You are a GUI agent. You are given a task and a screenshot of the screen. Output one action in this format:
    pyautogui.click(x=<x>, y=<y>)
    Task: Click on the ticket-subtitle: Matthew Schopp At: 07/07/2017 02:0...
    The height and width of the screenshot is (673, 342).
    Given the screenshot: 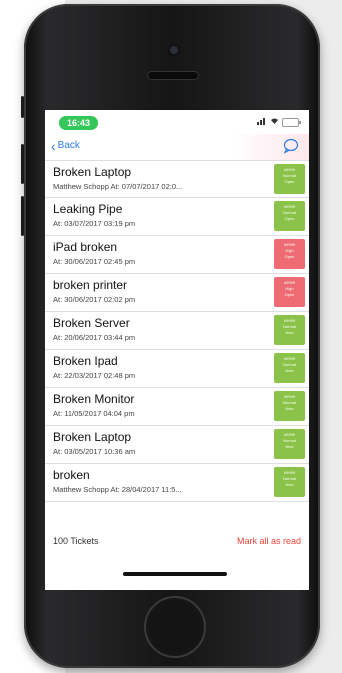 What is the action you would take?
    pyautogui.click(x=118, y=186)
    